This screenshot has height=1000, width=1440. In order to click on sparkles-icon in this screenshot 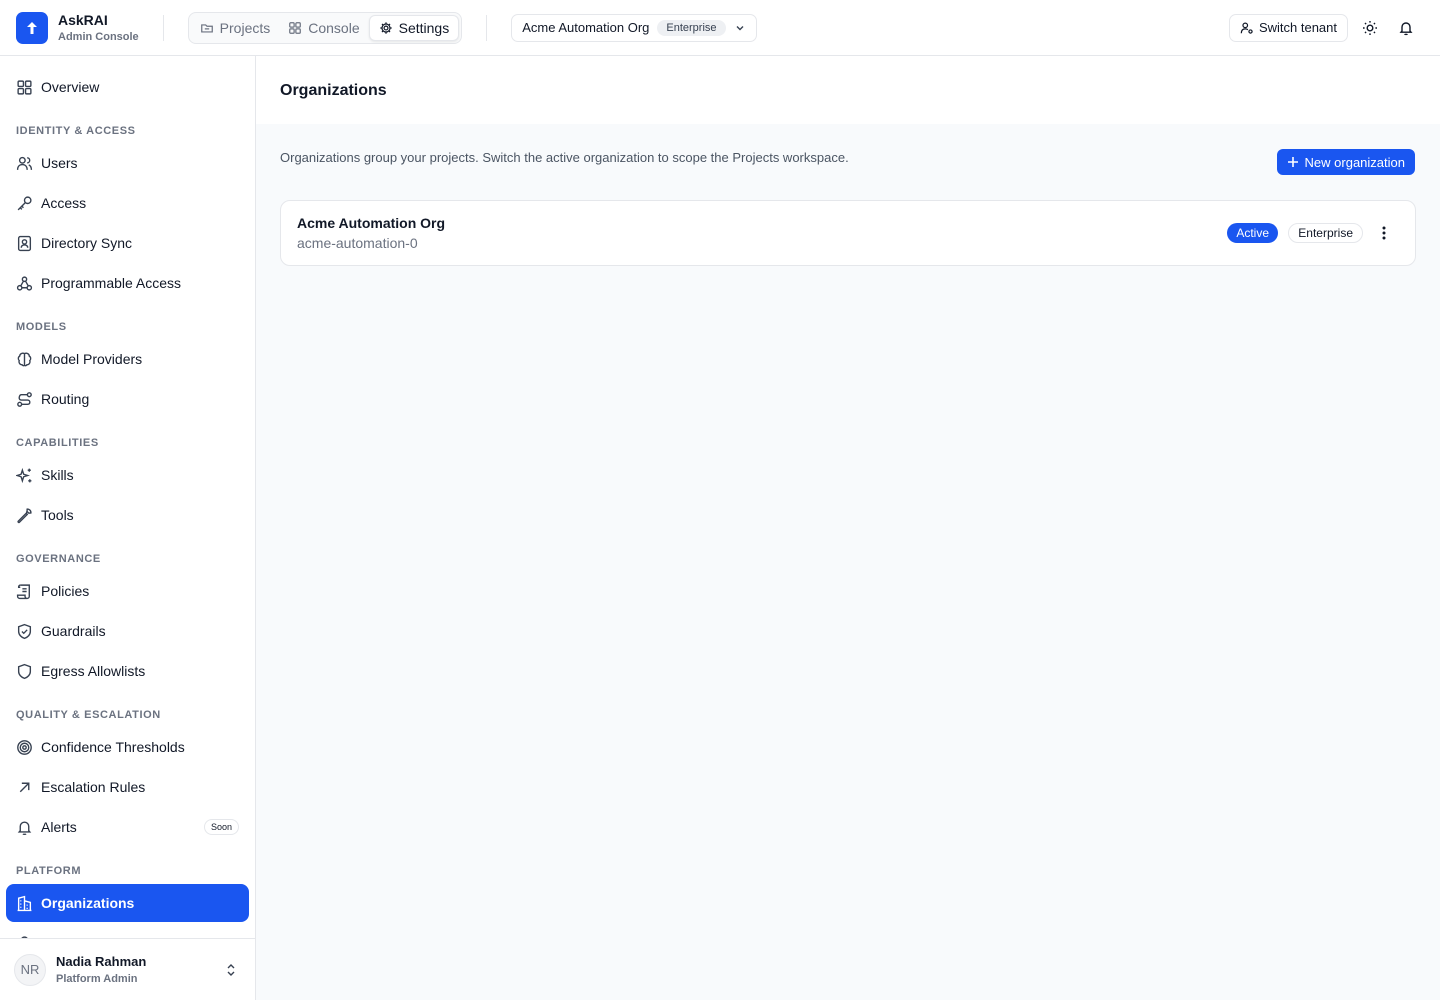, I will do `click(24, 475)`.